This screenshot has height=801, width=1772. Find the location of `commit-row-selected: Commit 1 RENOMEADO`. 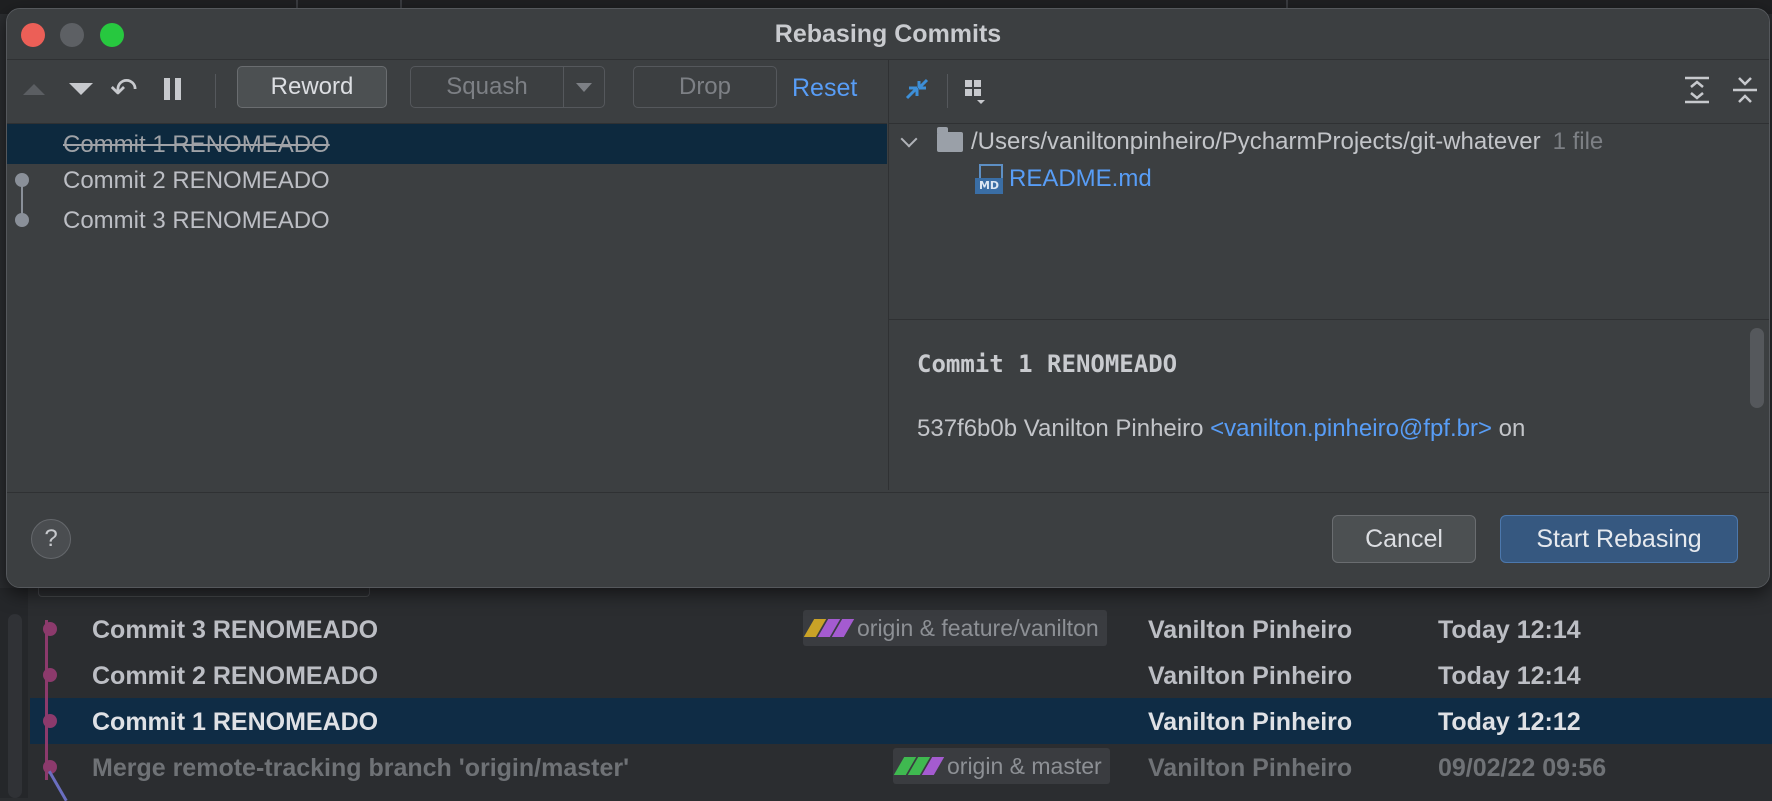

commit-row-selected: Commit 1 RENOMEADO is located at coordinates (447, 144).